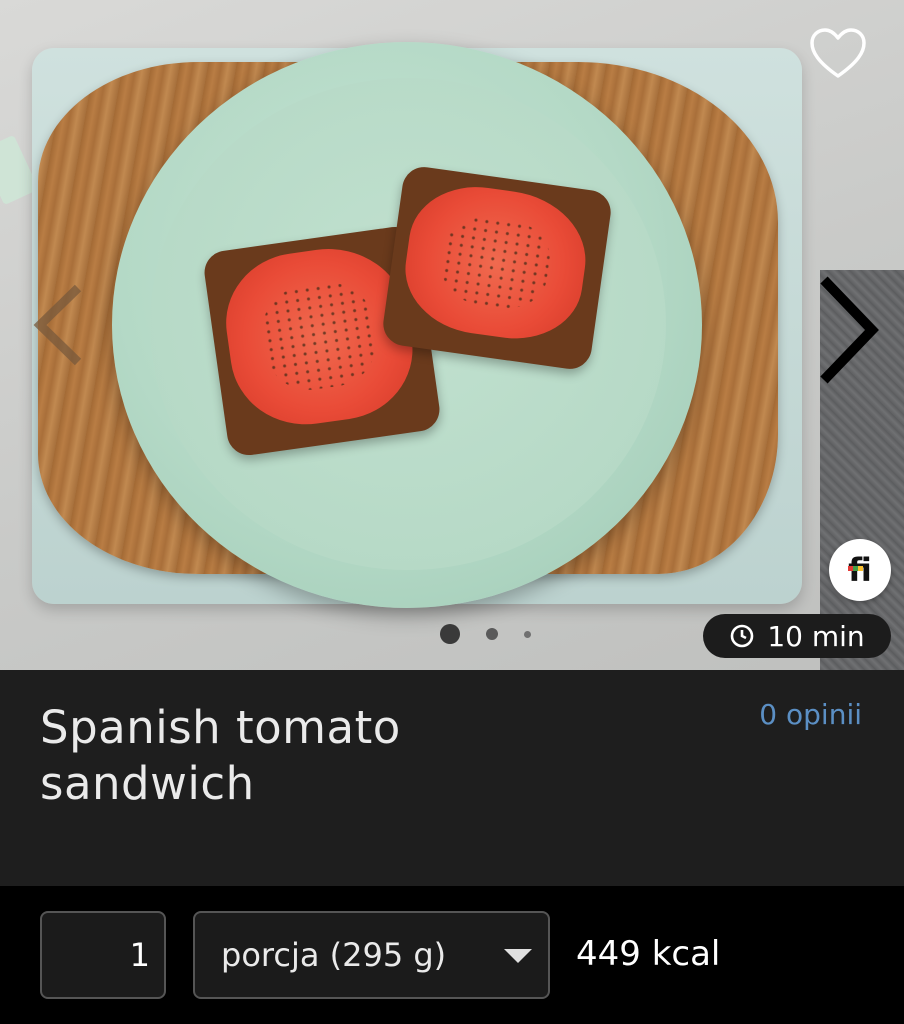 The image size is (904, 1024). I want to click on prep-time-badge: 10 min, so click(797, 636).